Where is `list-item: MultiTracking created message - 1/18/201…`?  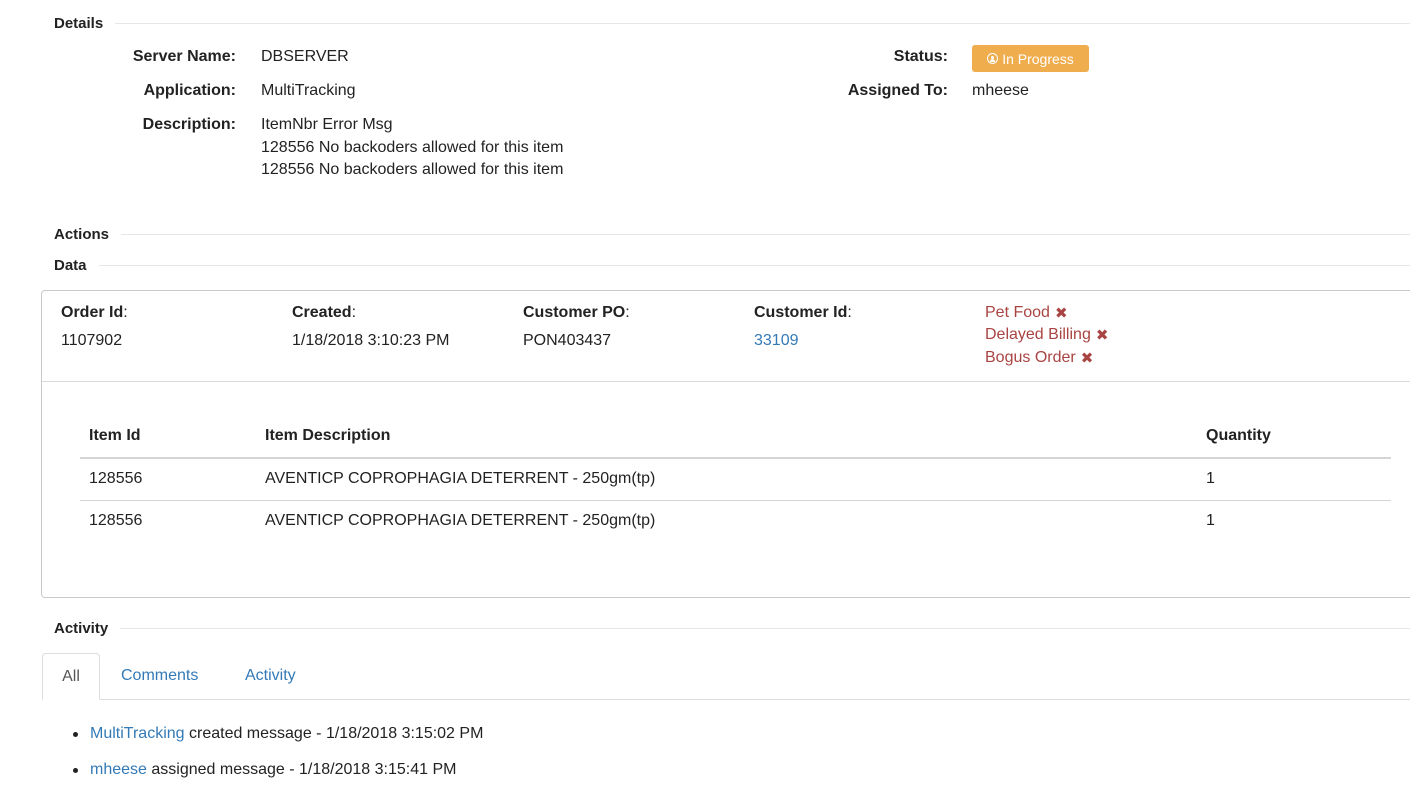 list-item: MultiTracking created message - 1/18/201… is located at coordinates (278, 742).